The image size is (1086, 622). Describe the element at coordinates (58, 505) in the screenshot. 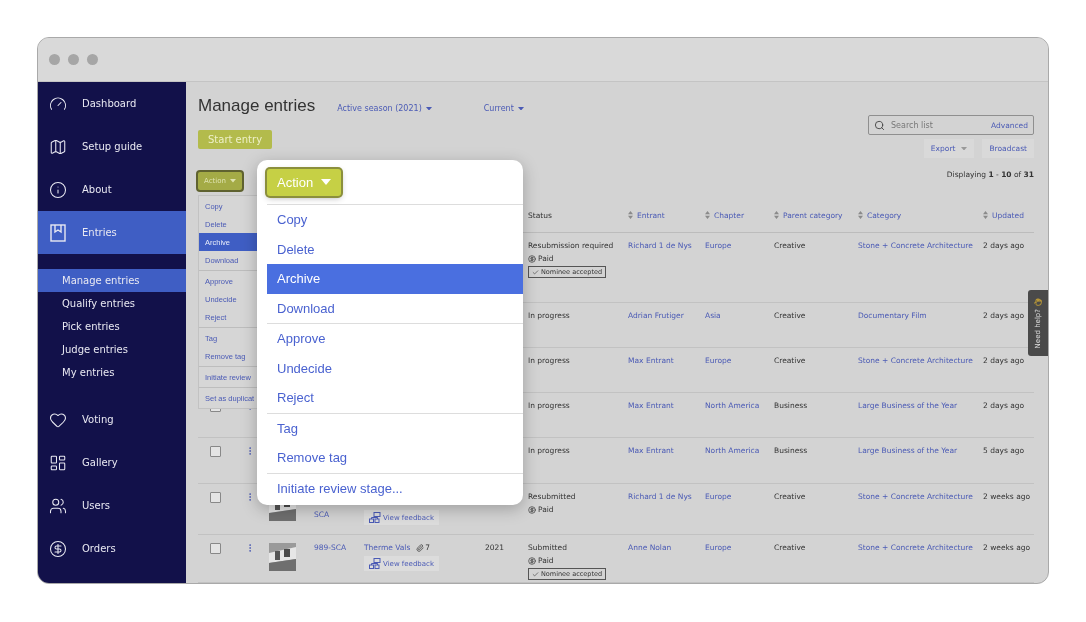

I see `users-icon` at that location.